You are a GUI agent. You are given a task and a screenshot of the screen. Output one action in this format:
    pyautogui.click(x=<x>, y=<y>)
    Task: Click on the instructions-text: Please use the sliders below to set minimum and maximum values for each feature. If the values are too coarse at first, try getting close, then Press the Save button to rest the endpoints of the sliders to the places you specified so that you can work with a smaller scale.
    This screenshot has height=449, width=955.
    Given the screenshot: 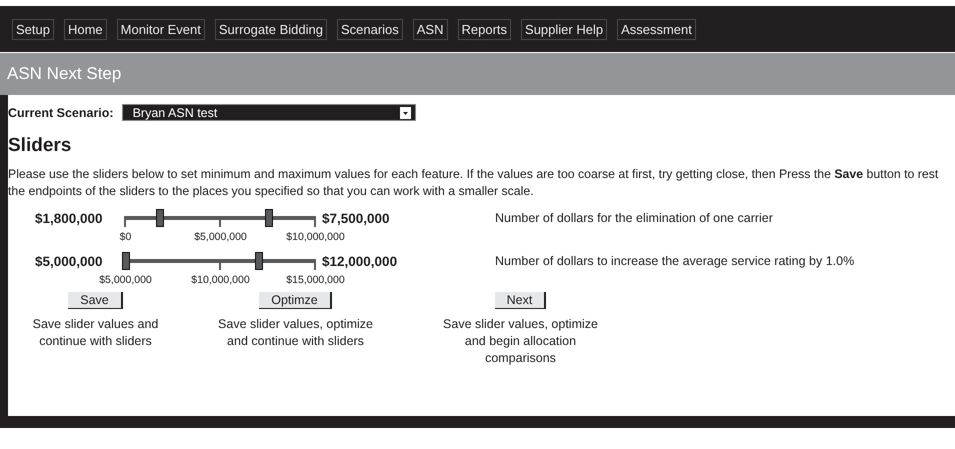 What is the action you would take?
    pyautogui.click(x=474, y=183)
    